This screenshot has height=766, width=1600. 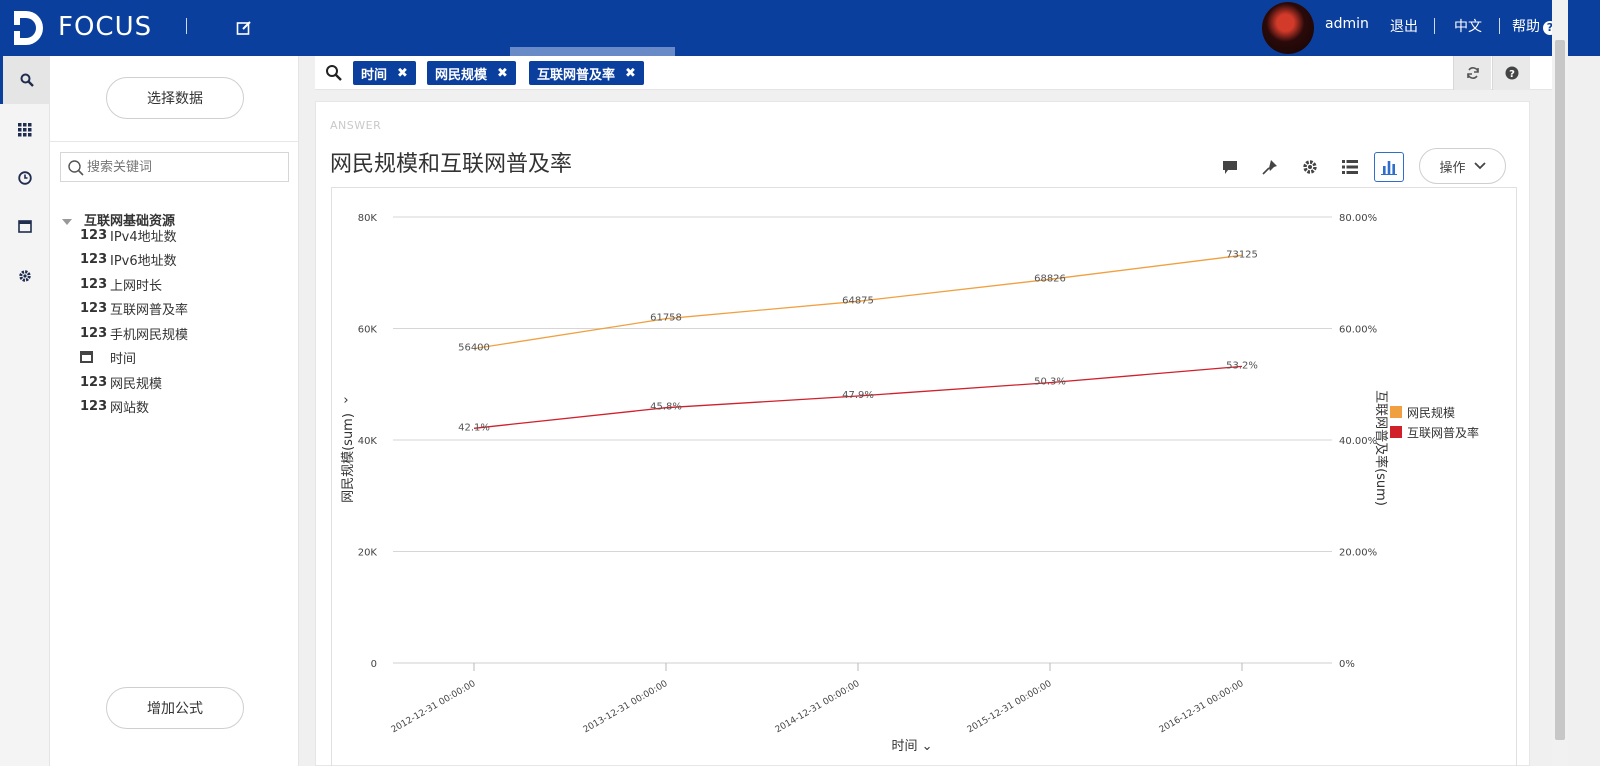 I want to click on loading-bar, so click(x=592, y=51).